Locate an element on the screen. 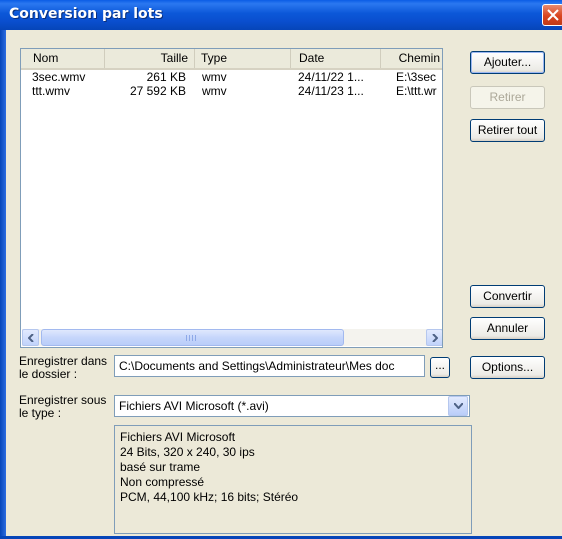  file-size-cell: 27 592 KB is located at coordinates (157, 91).